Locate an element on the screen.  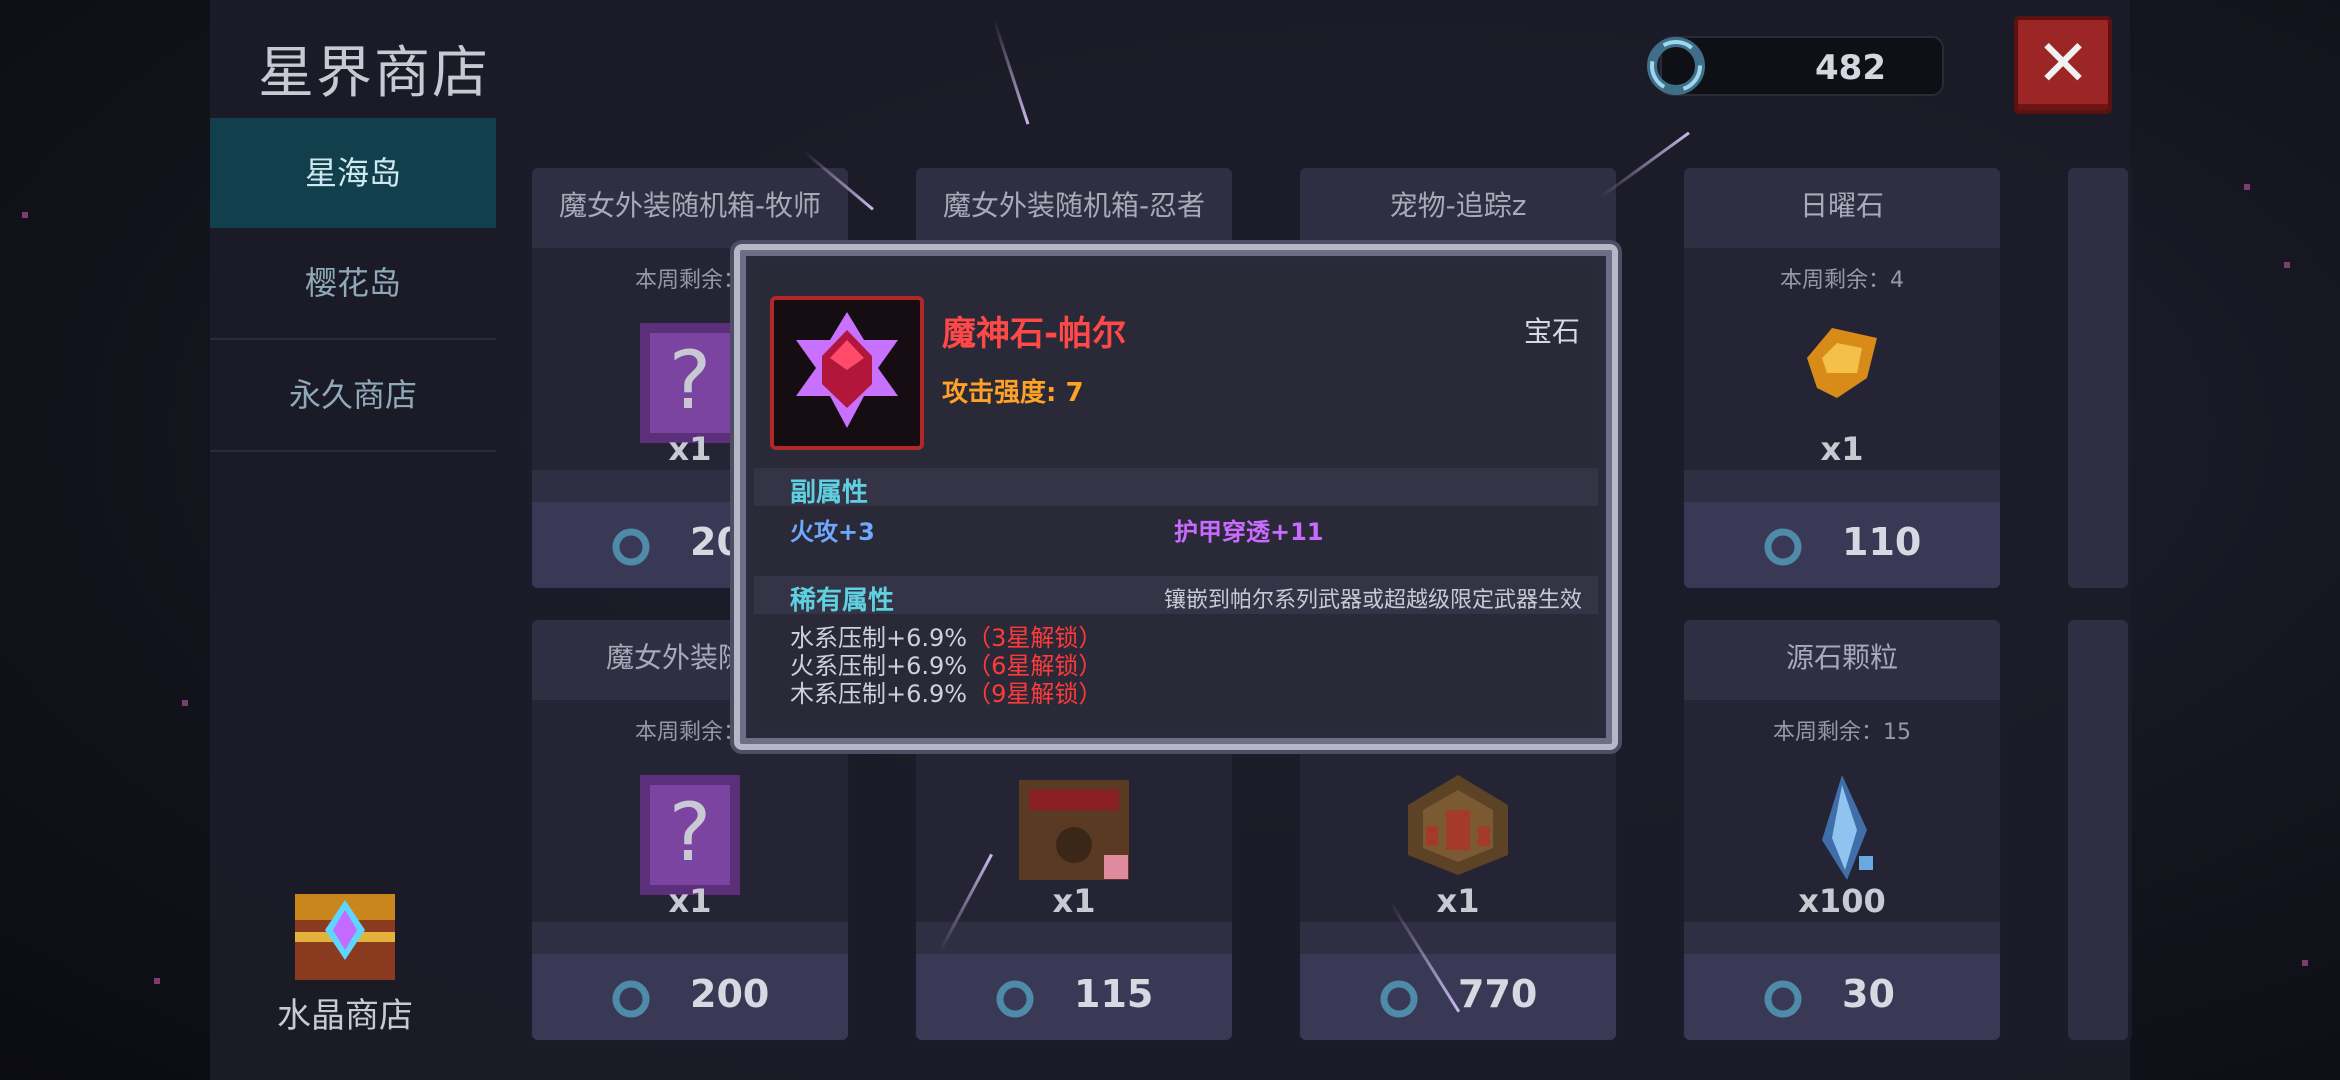
close-button: ✕ is located at coordinates (2063, 65).